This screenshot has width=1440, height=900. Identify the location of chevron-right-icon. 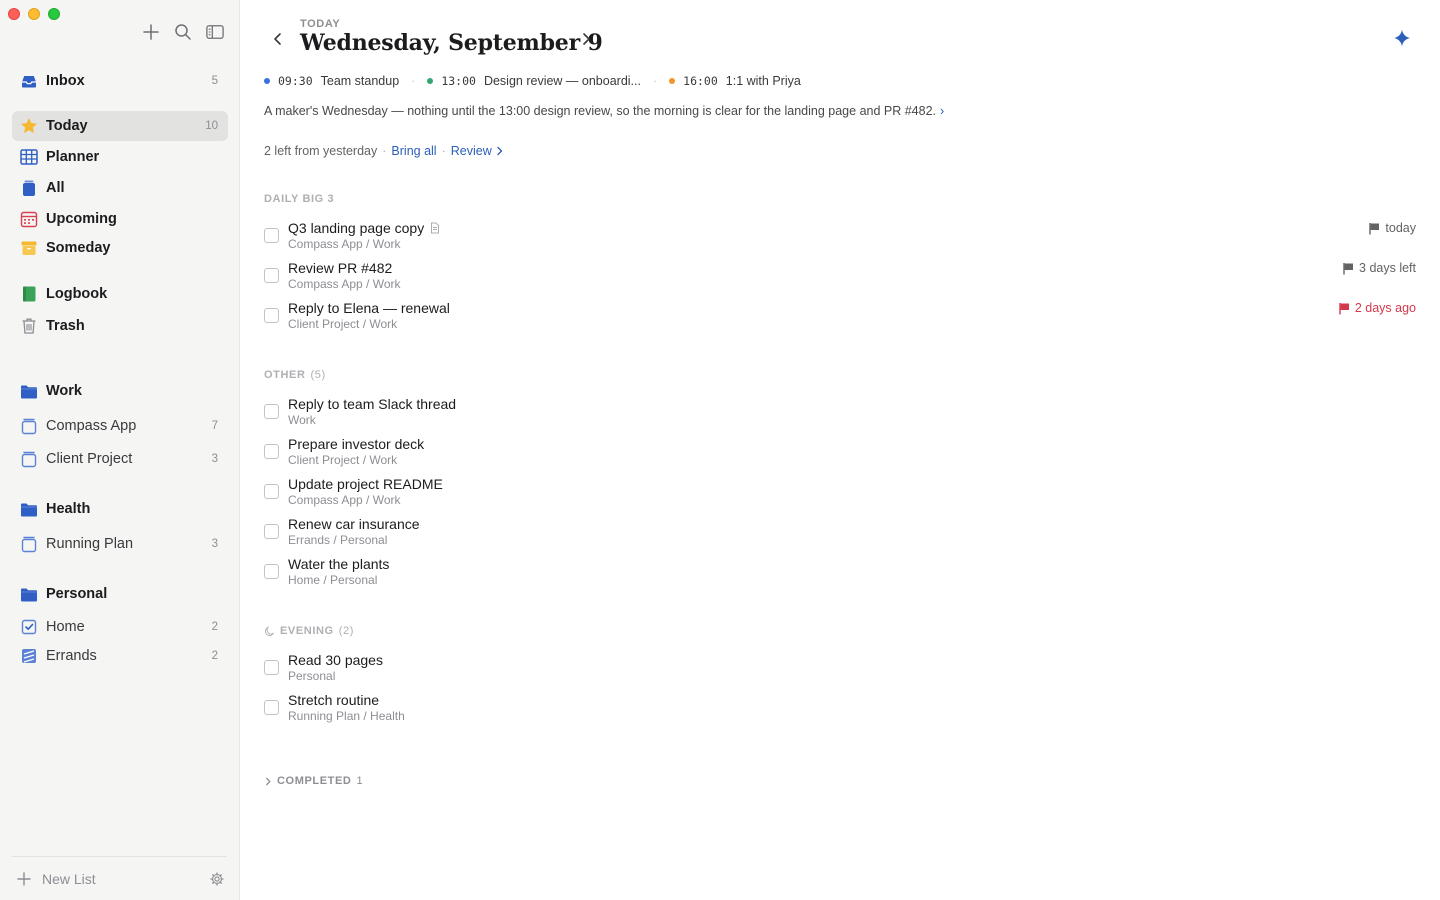
(586, 39).